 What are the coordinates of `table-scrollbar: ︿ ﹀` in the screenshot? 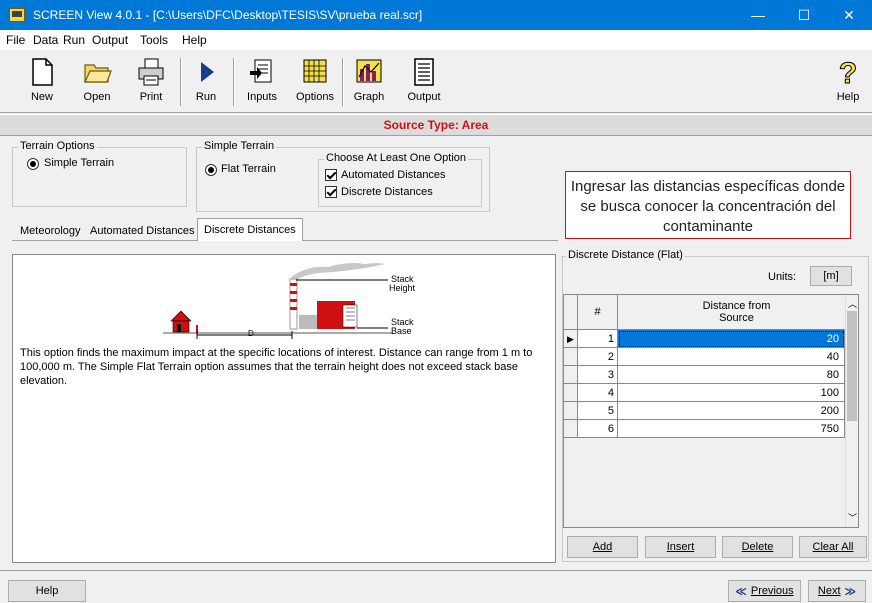 It's located at (851, 411).